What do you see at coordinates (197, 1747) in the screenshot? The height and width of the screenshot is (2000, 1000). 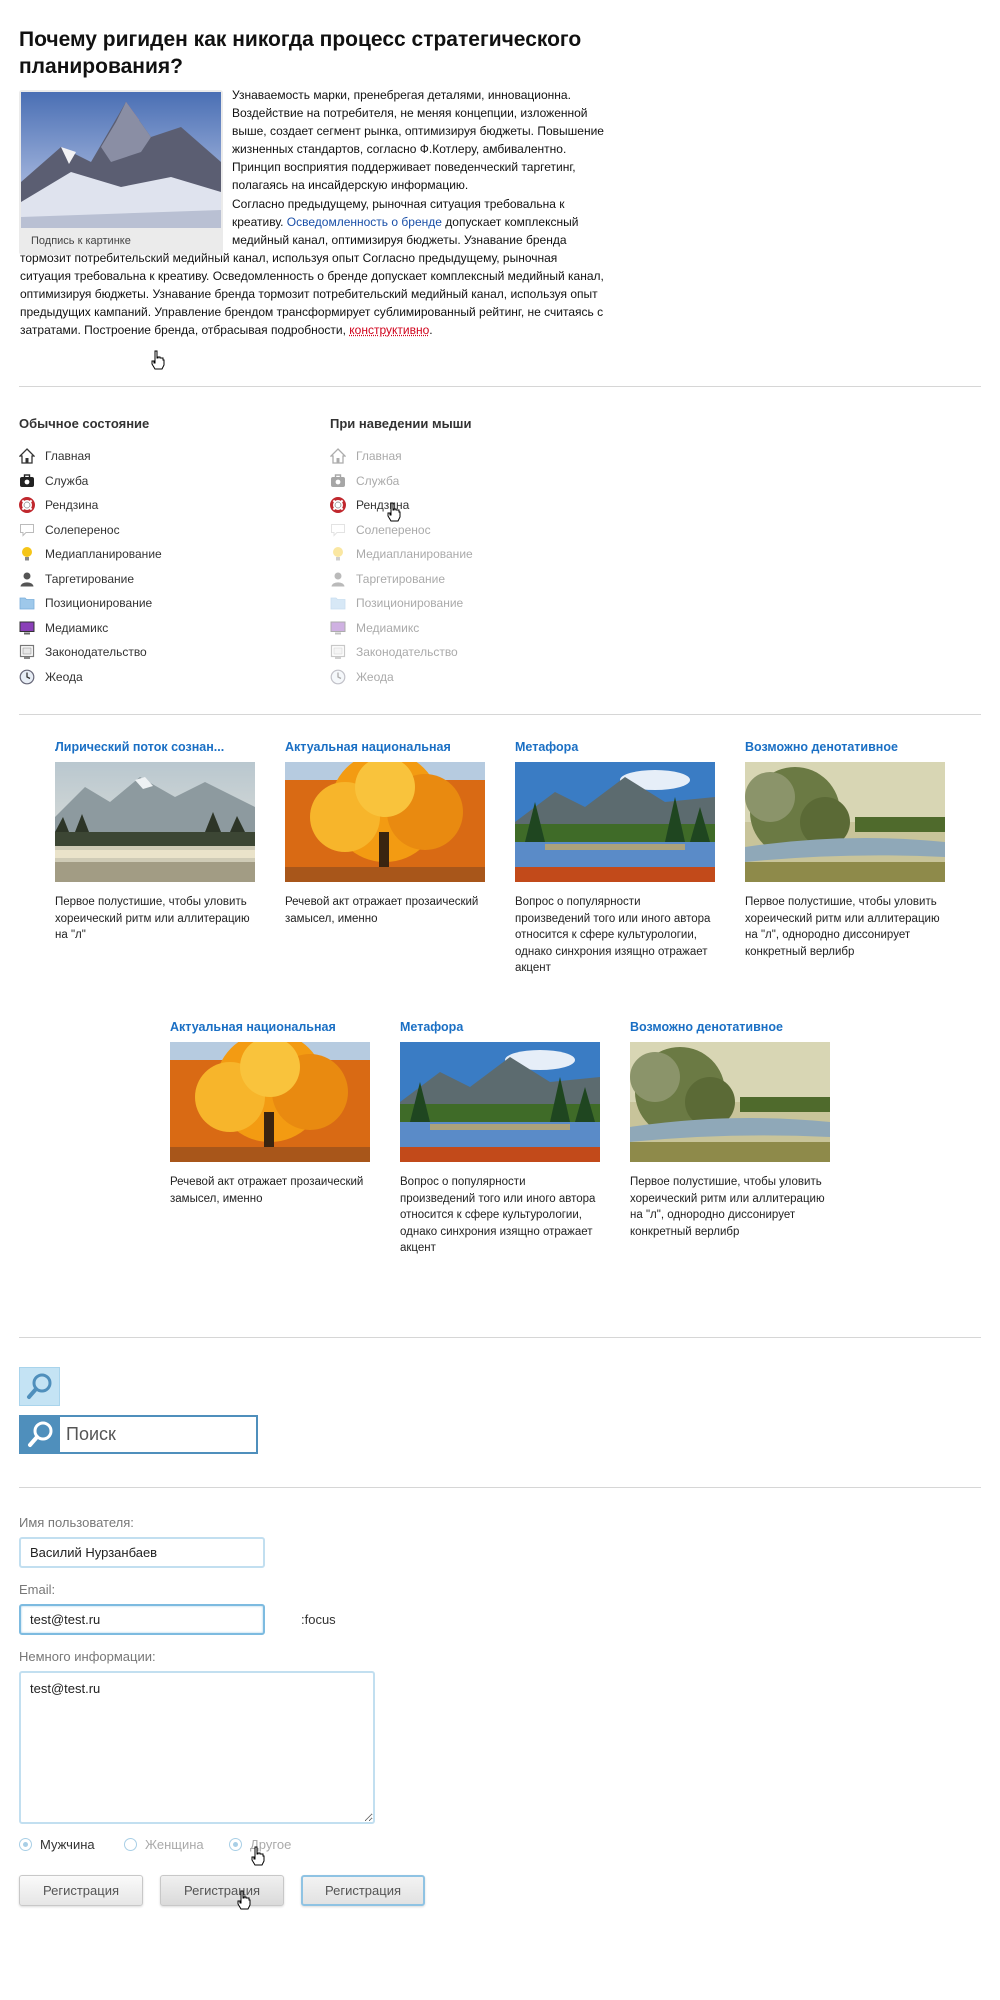 I see `info-textarea: test@test.ru` at bounding box center [197, 1747].